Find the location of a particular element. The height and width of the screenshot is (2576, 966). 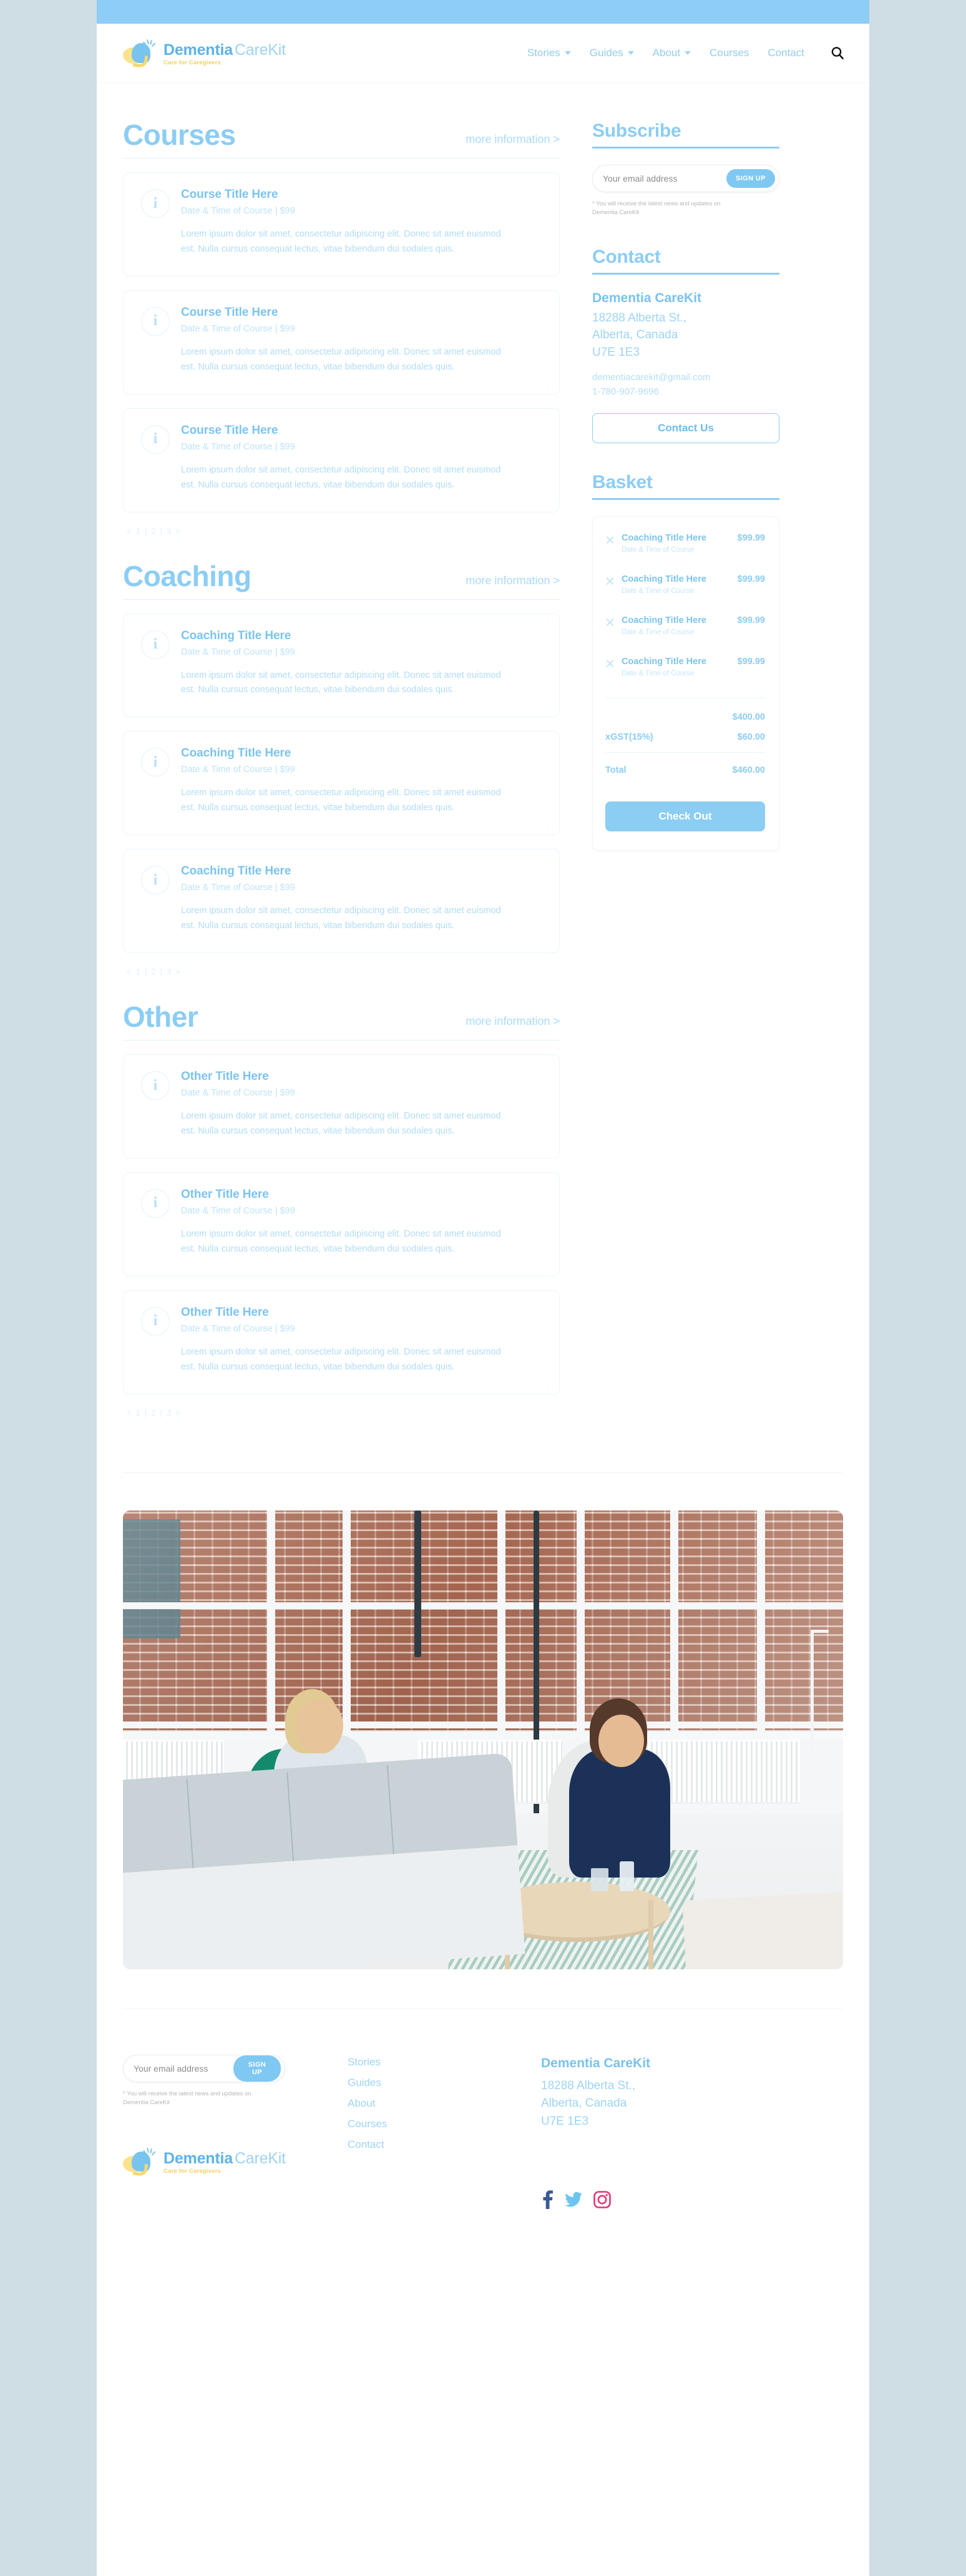

contact-address-line-3: U7E 1E3 is located at coordinates (616, 352).